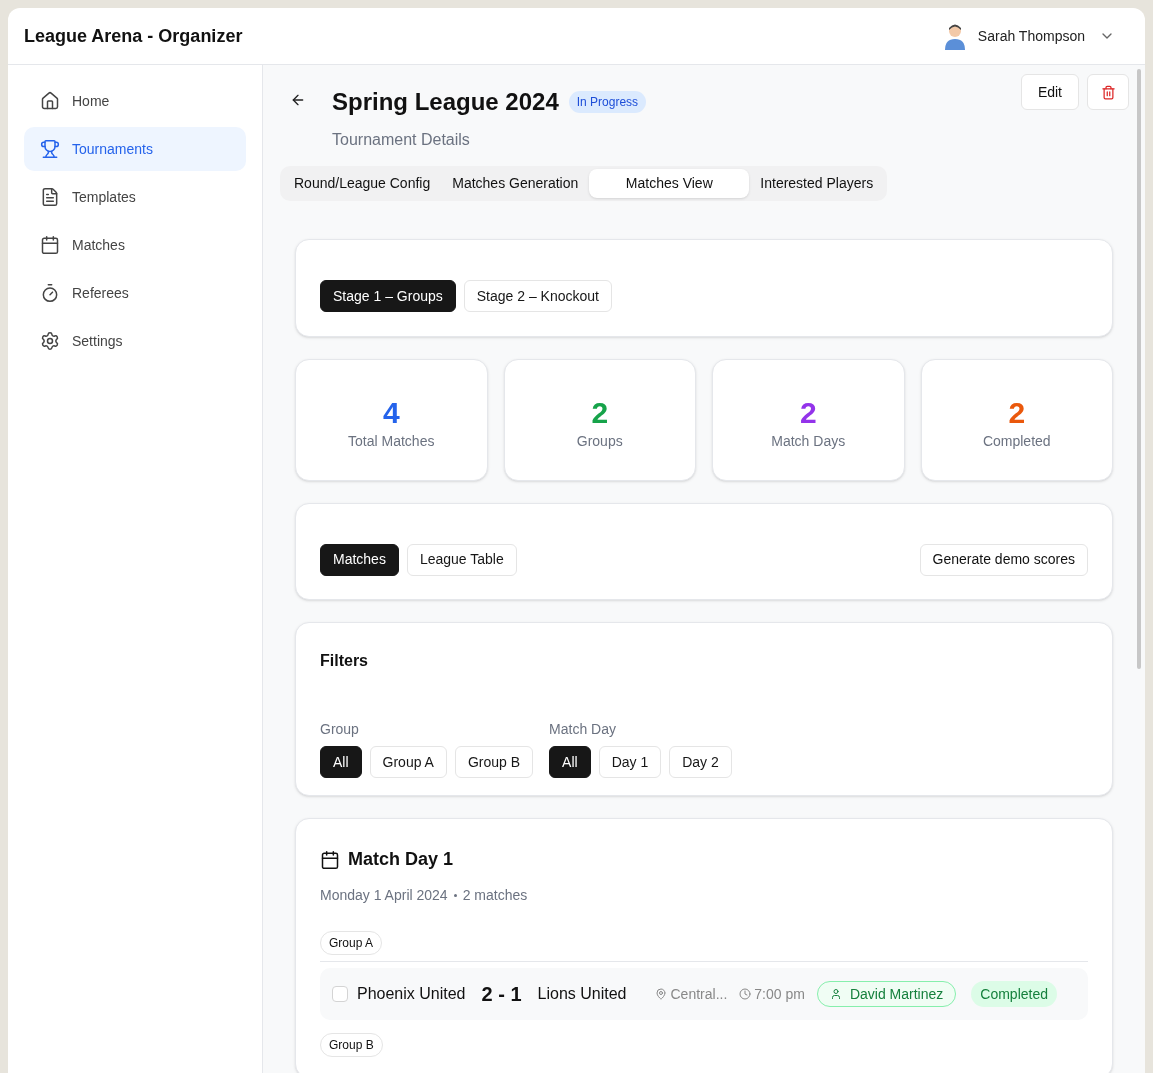 This screenshot has width=1153, height=1073. Describe the element at coordinates (50, 293) in the screenshot. I see `stopwatch-icon` at that location.